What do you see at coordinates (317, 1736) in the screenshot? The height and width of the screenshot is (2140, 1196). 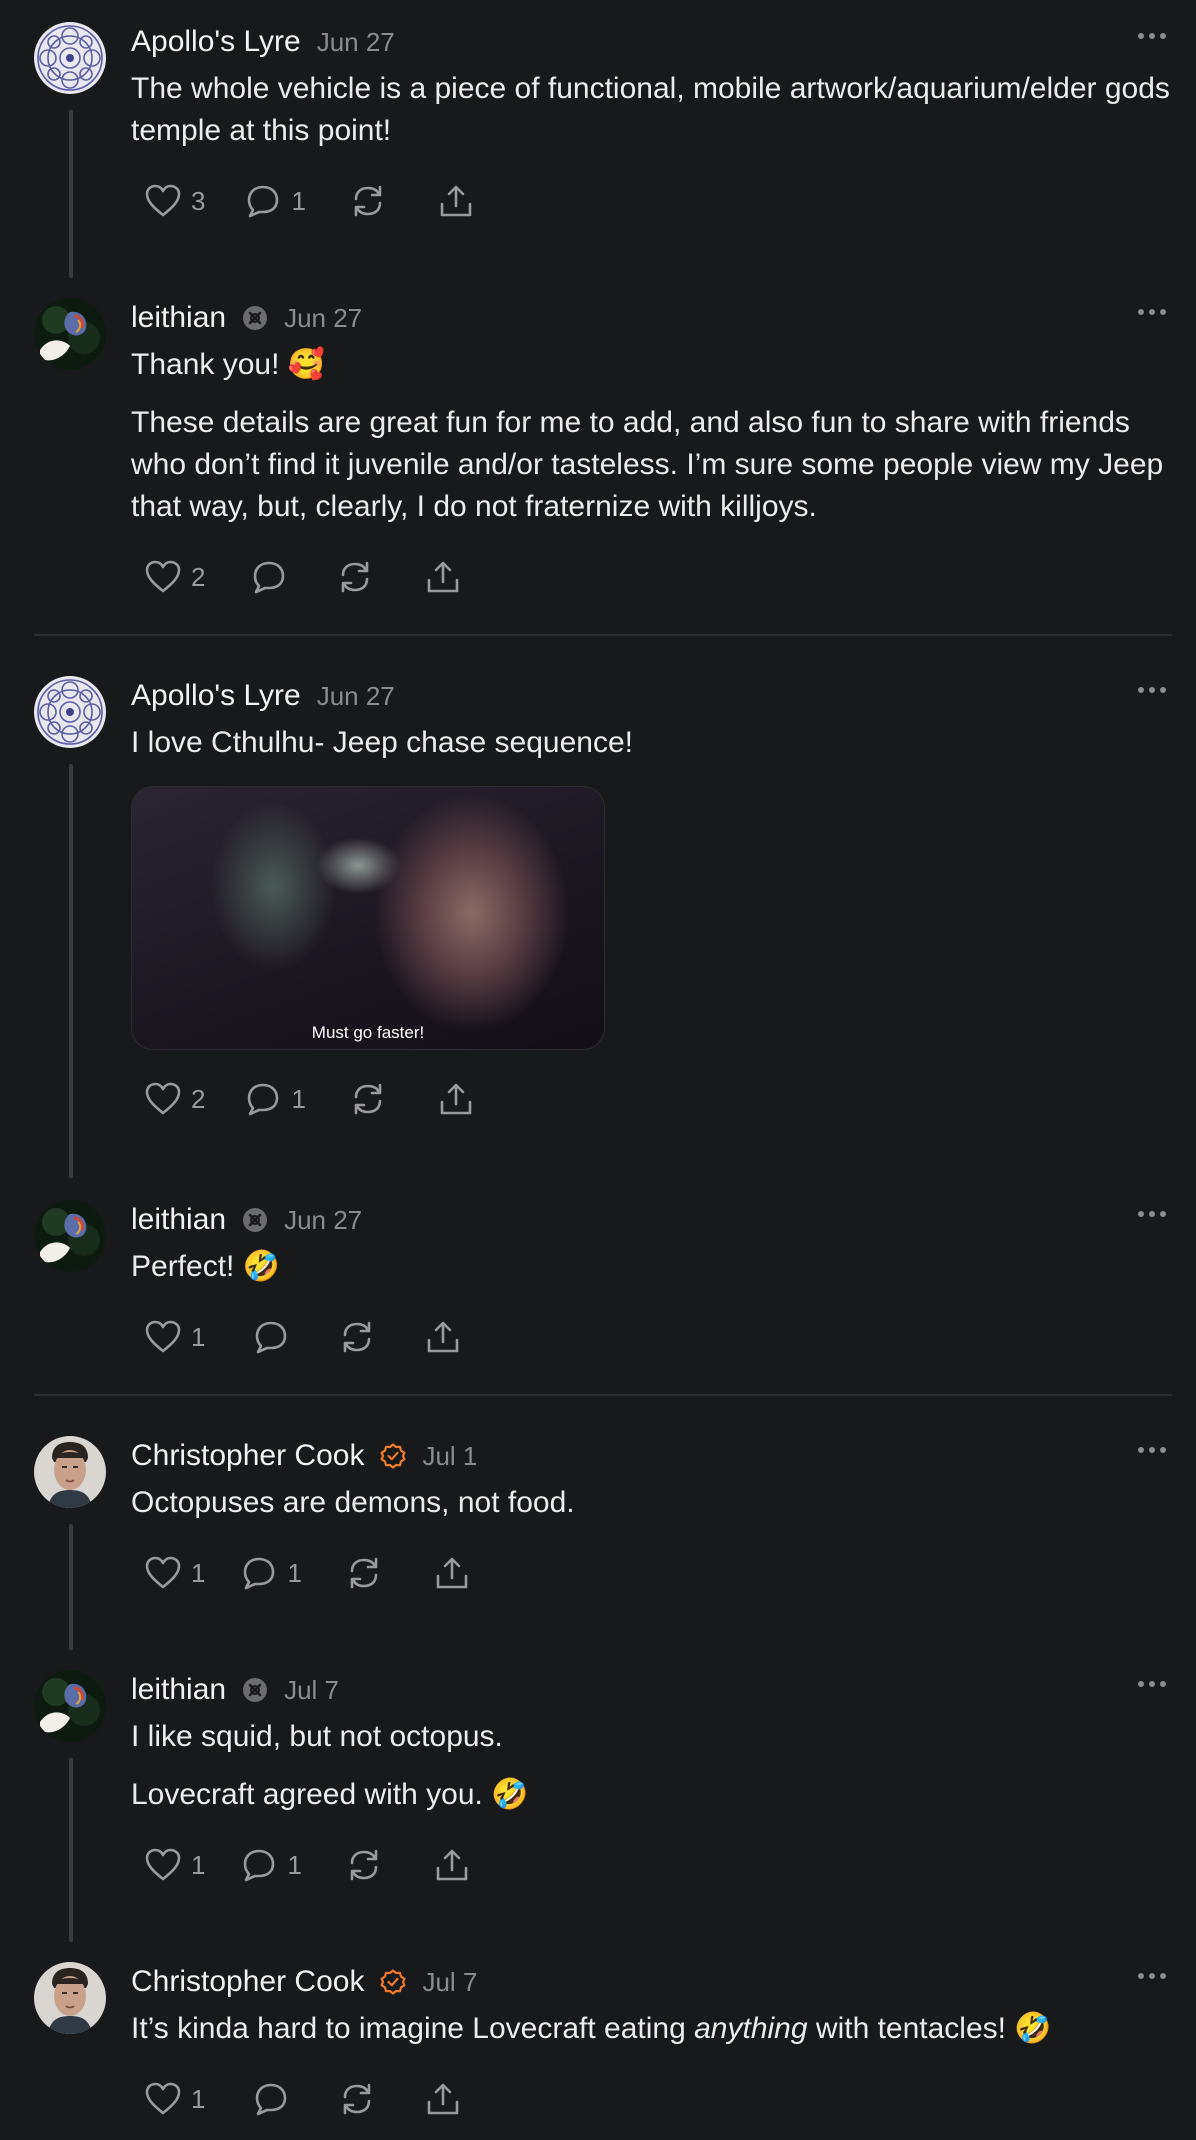 I see `comment-text: I like squid, but not octopus.` at bounding box center [317, 1736].